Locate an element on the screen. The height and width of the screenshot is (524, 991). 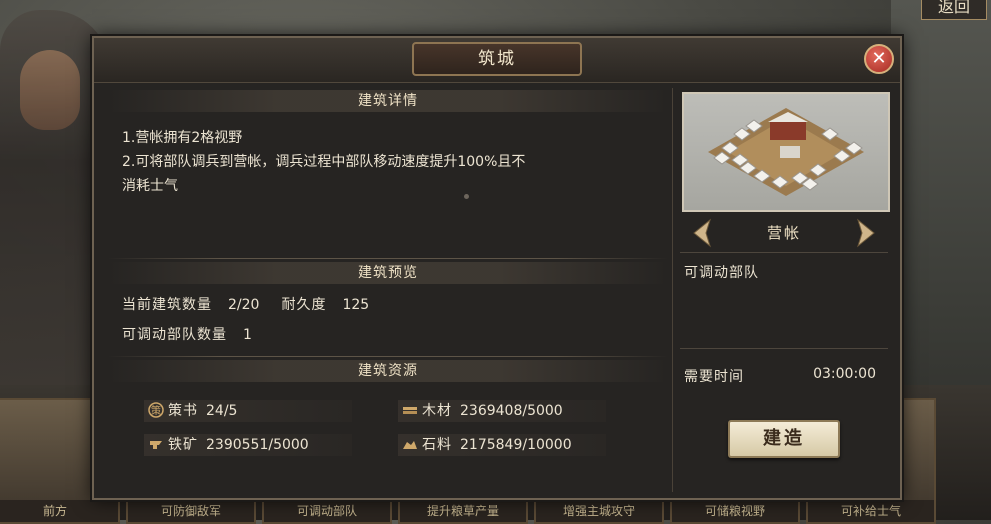
troops-label: 可调动部队数量 is located at coordinates (174, 335).